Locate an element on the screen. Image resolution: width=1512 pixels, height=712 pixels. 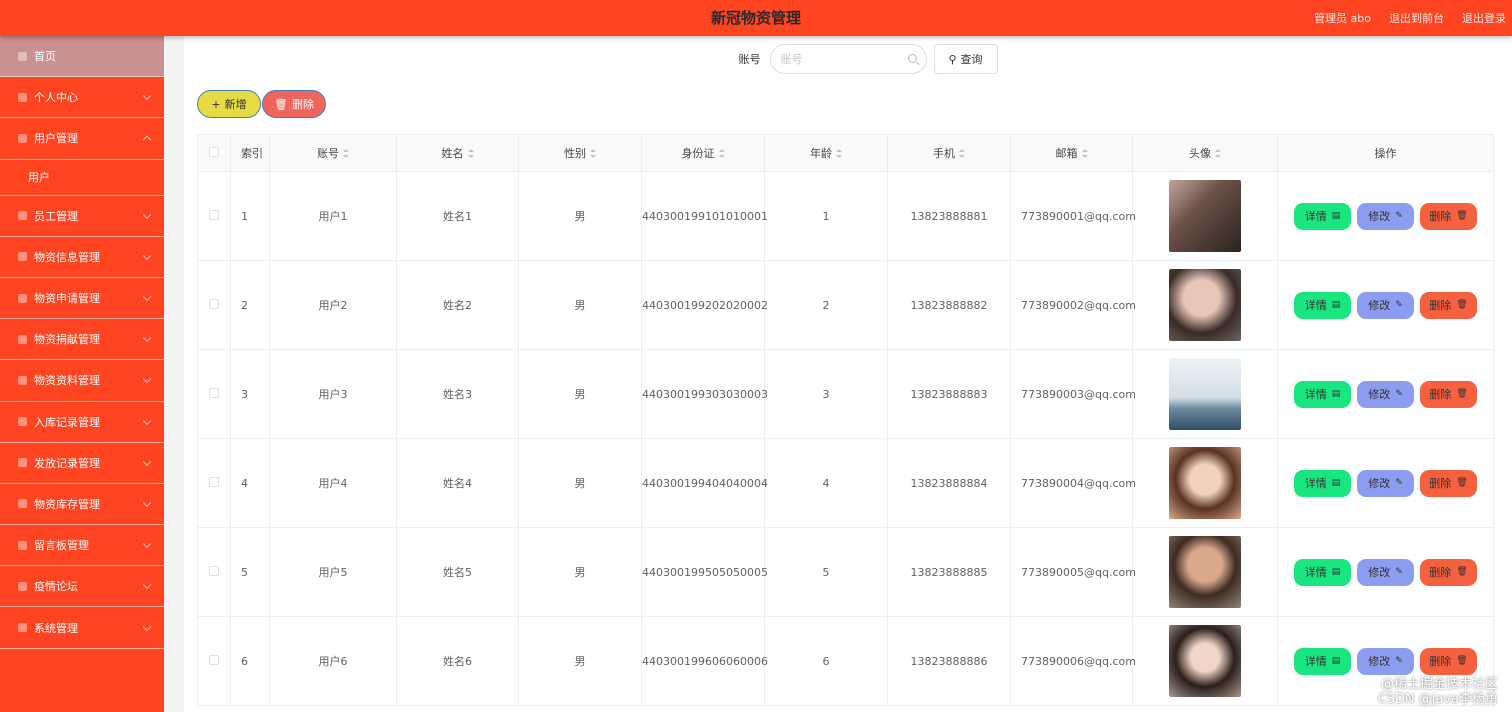
cell-account: 用户2 is located at coordinates (333, 305).